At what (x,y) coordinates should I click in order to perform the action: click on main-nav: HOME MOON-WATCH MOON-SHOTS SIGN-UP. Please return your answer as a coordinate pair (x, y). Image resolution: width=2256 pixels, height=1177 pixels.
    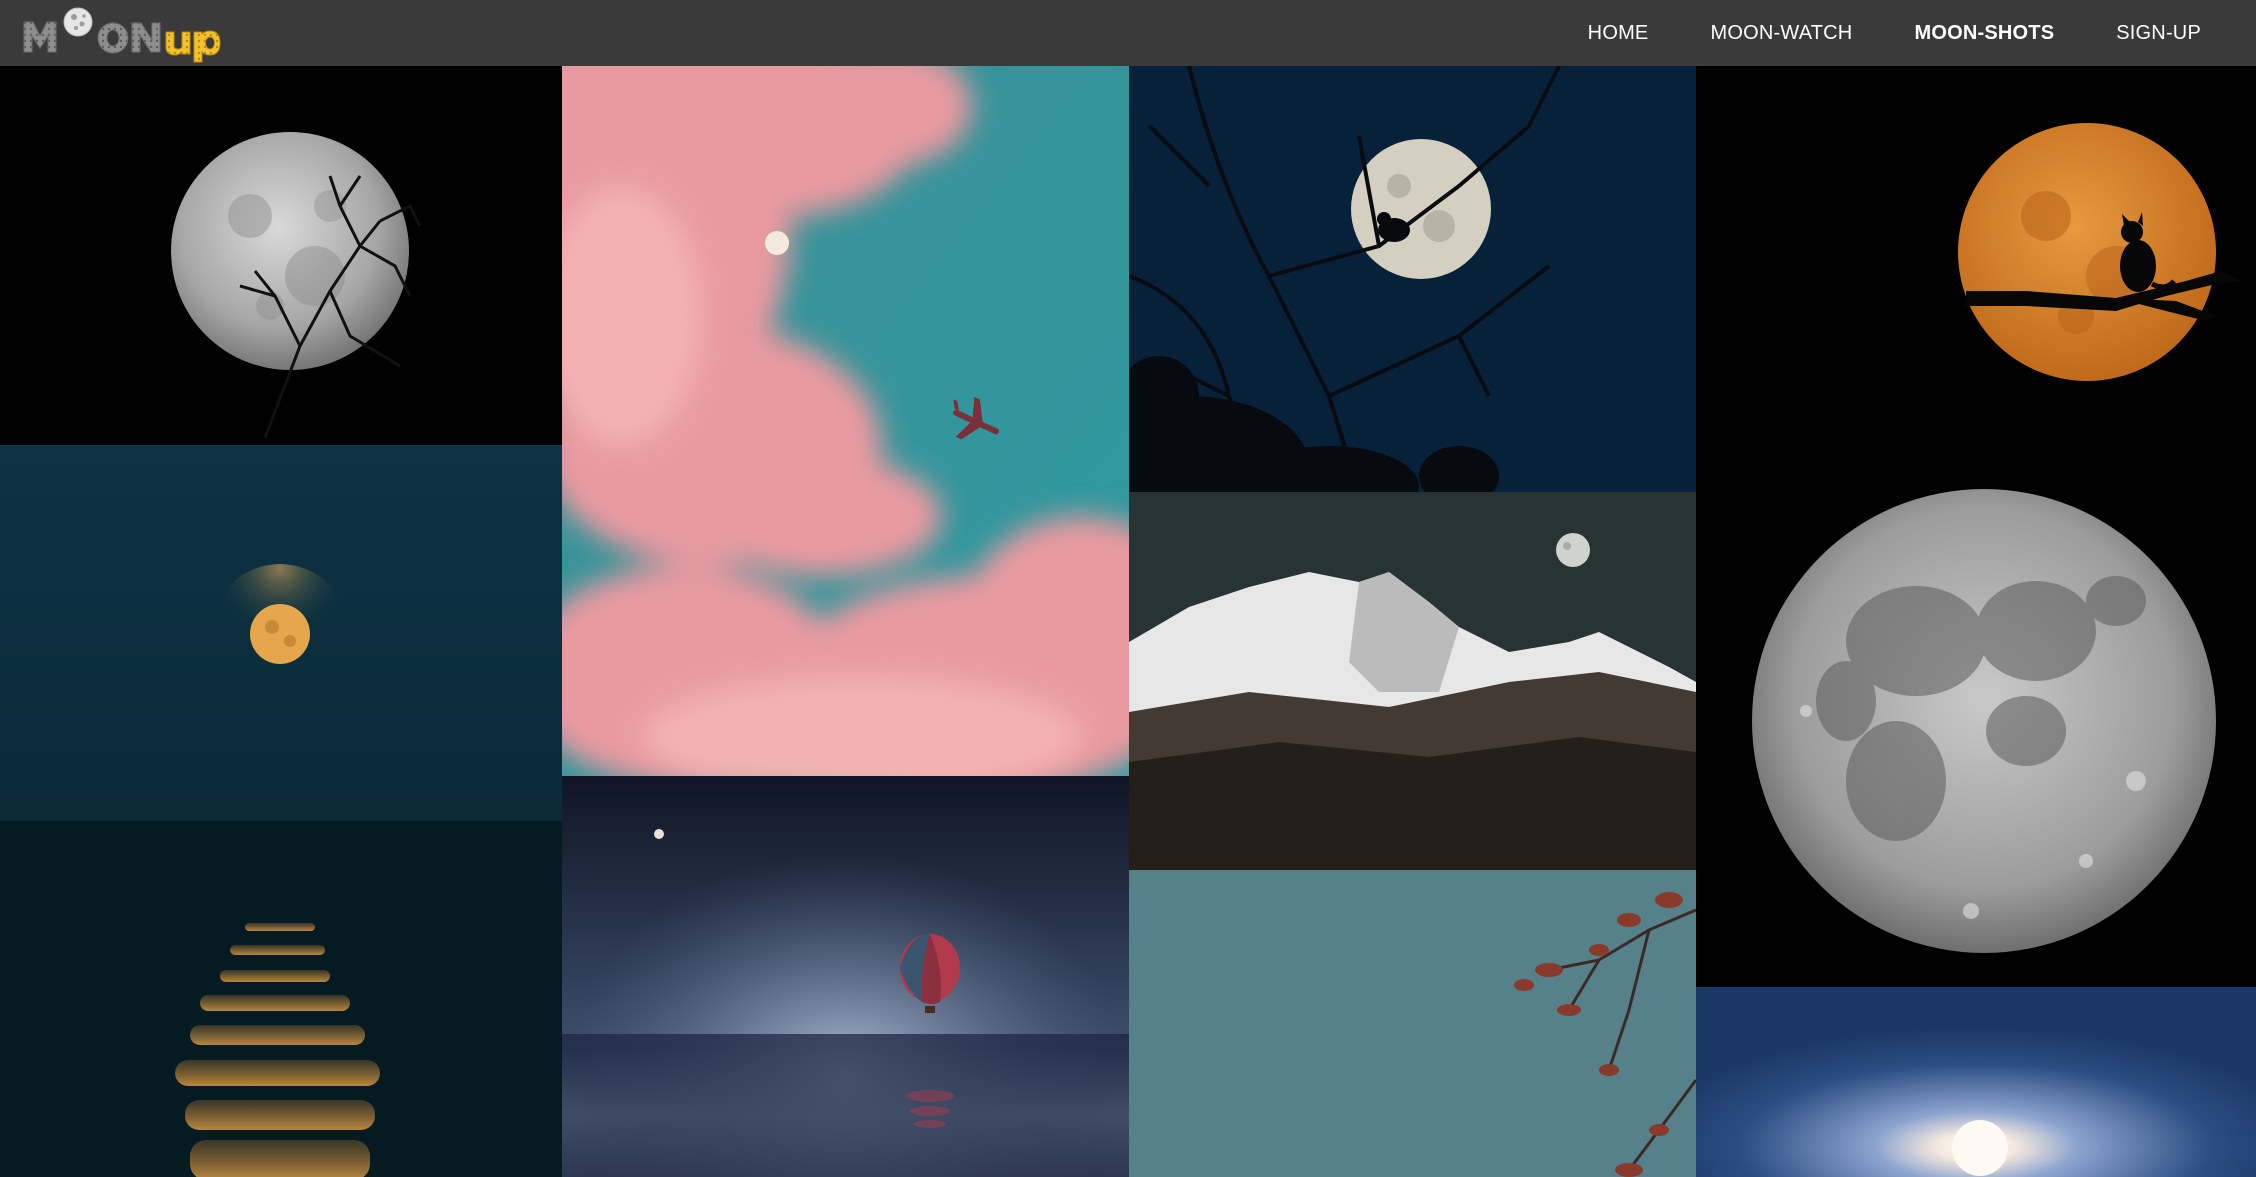
    Looking at the image, I should click on (1906, 33).